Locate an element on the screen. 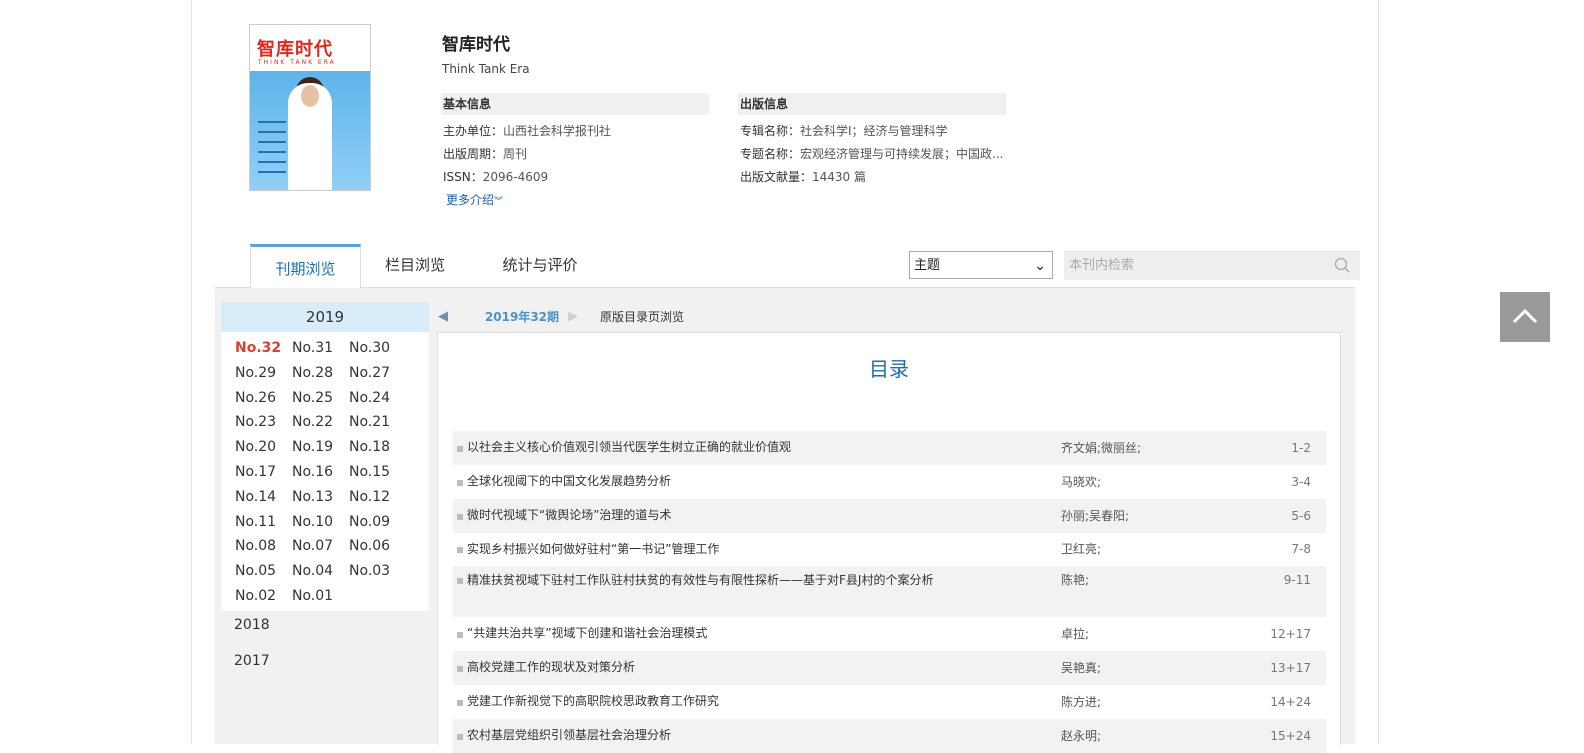 This screenshot has width=1584, height=753. issue-link: No.20 is located at coordinates (263, 447).